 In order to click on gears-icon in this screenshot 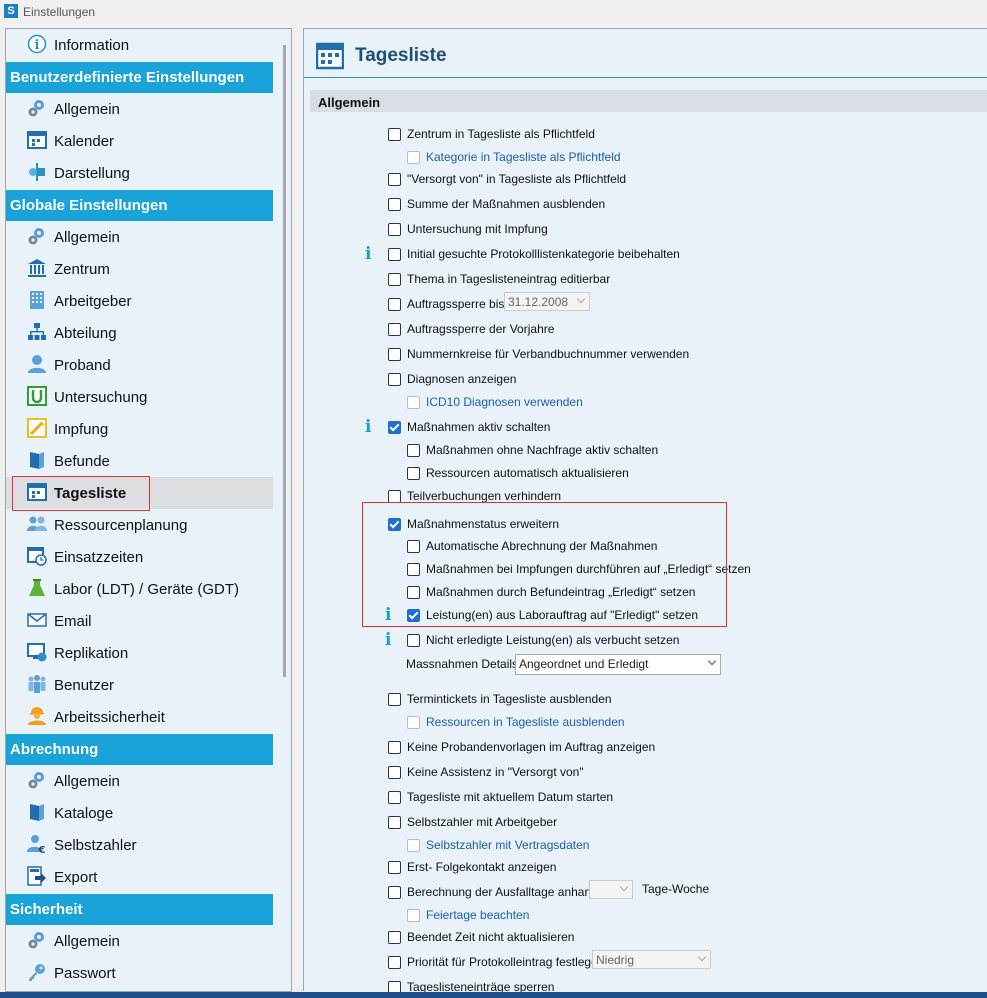, I will do `click(36, 236)`.